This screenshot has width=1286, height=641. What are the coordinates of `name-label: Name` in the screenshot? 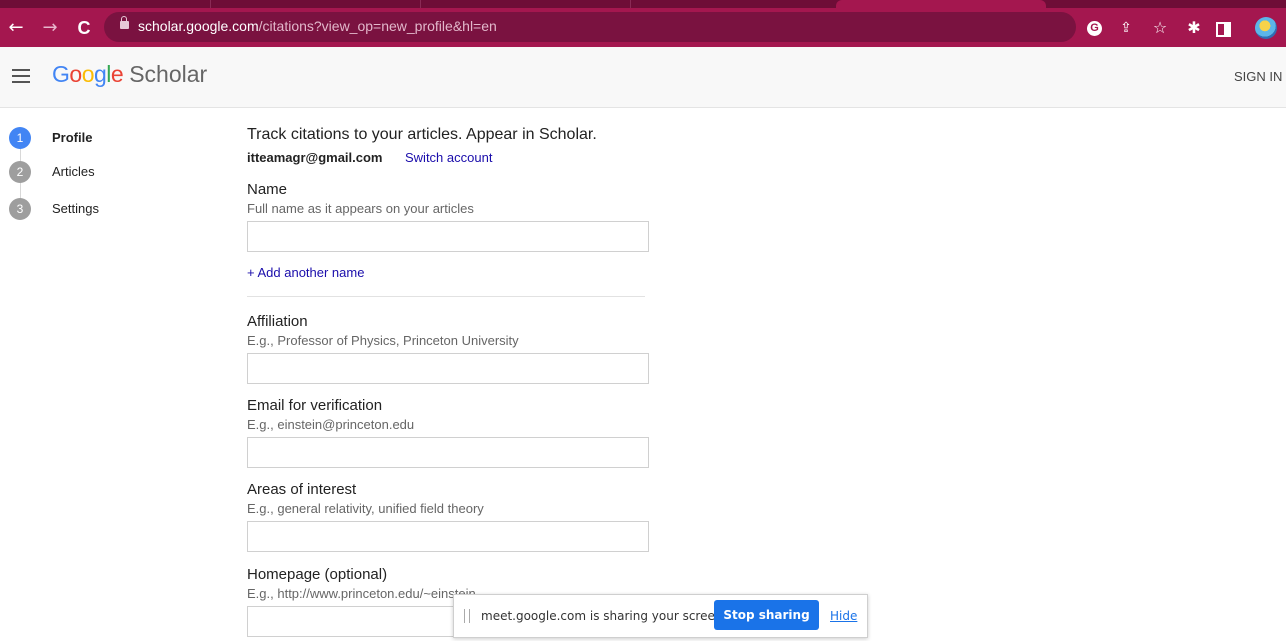 It's located at (267, 189).